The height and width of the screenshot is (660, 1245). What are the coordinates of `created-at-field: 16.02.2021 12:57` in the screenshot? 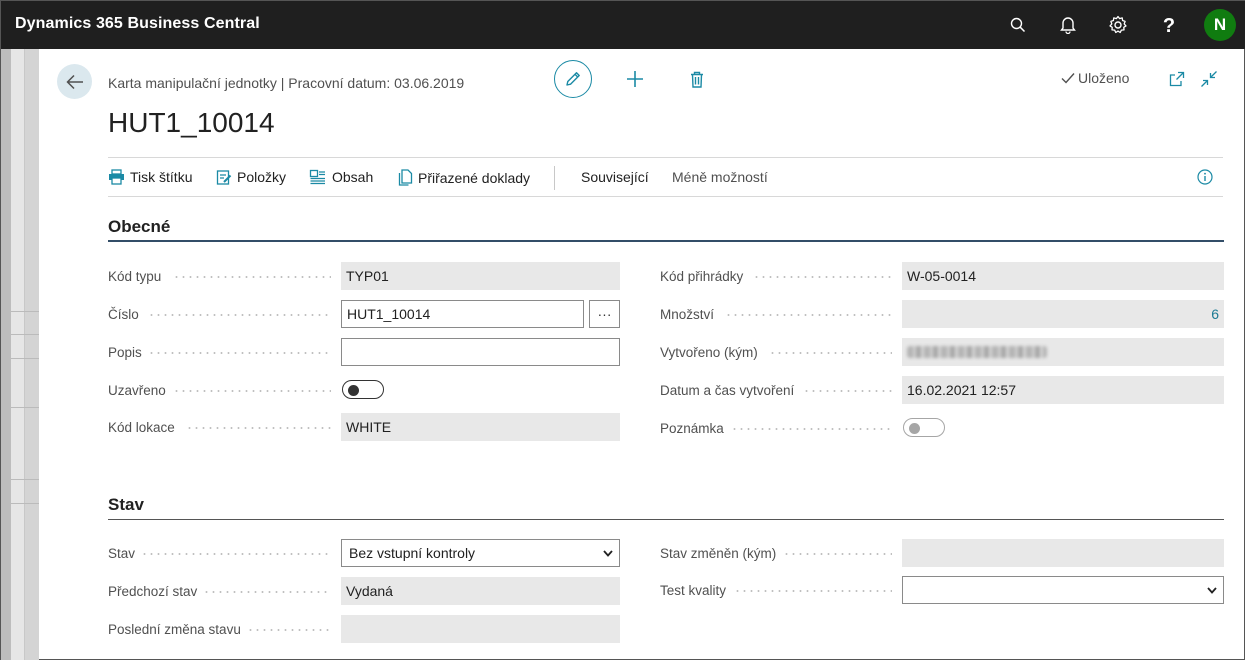 It's located at (1063, 390).